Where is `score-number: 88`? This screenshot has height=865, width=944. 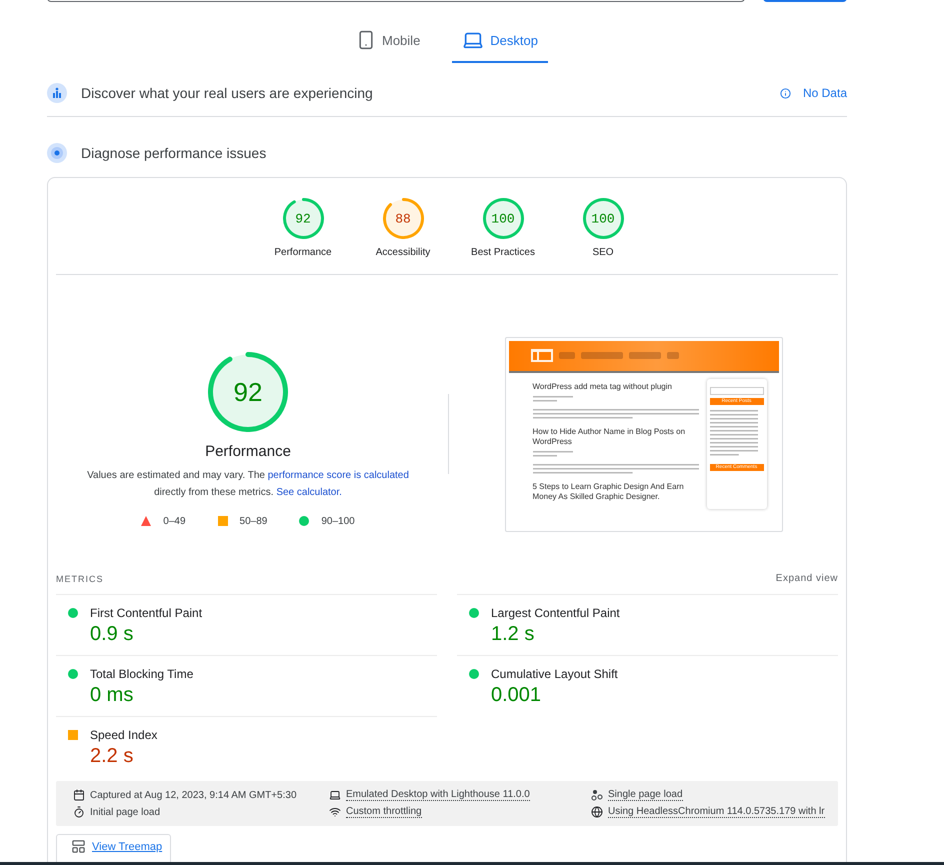
score-number: 88 is located at coordinates (403, 218).